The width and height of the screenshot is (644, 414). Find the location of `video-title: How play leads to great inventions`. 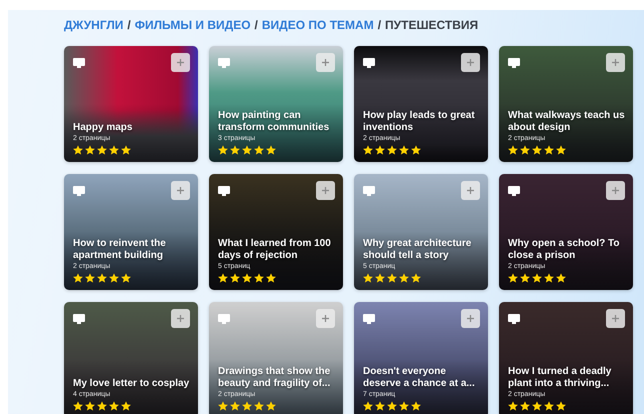

video-title: How play leads to great inventions is located at coordinates (419, 122).